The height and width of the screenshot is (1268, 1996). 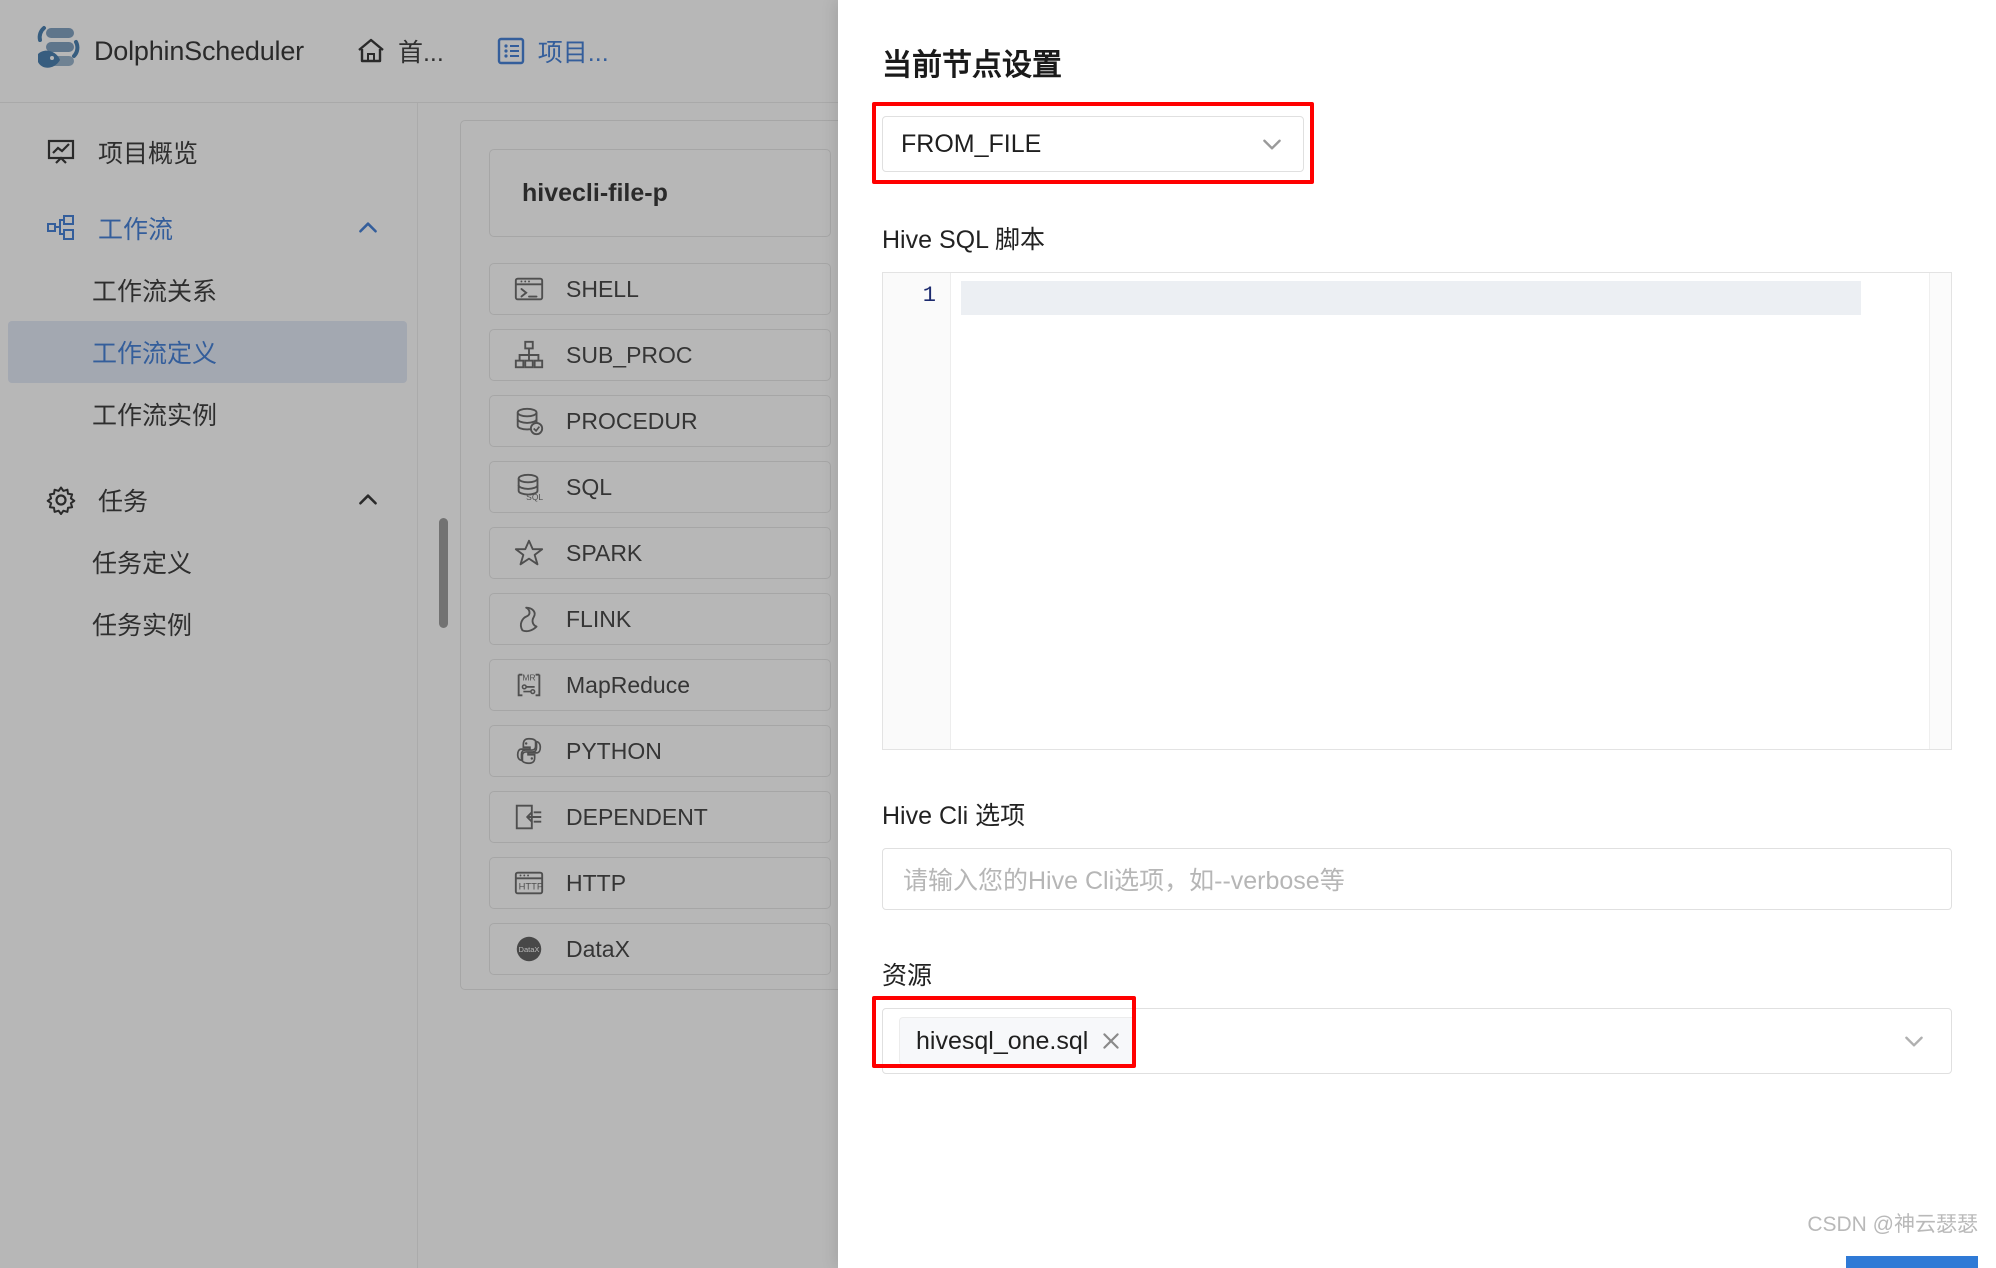 What do you see at coordinates (637, 816) in the screenshot?
I see `task-type-label: DEPENDENT` at bounding box center [637, 816].